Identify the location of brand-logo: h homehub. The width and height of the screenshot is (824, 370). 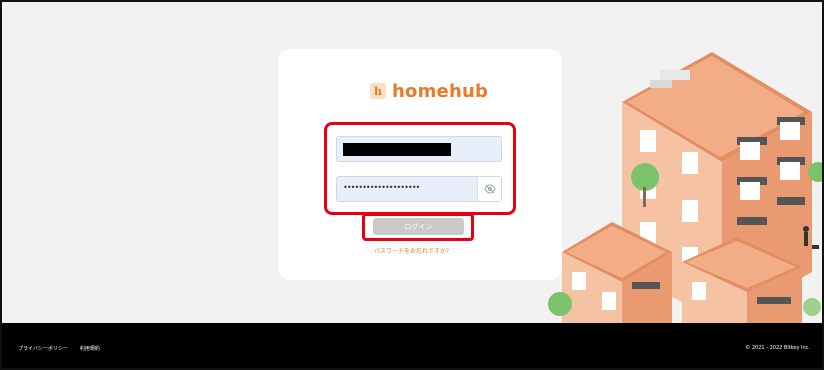
(429, 91).